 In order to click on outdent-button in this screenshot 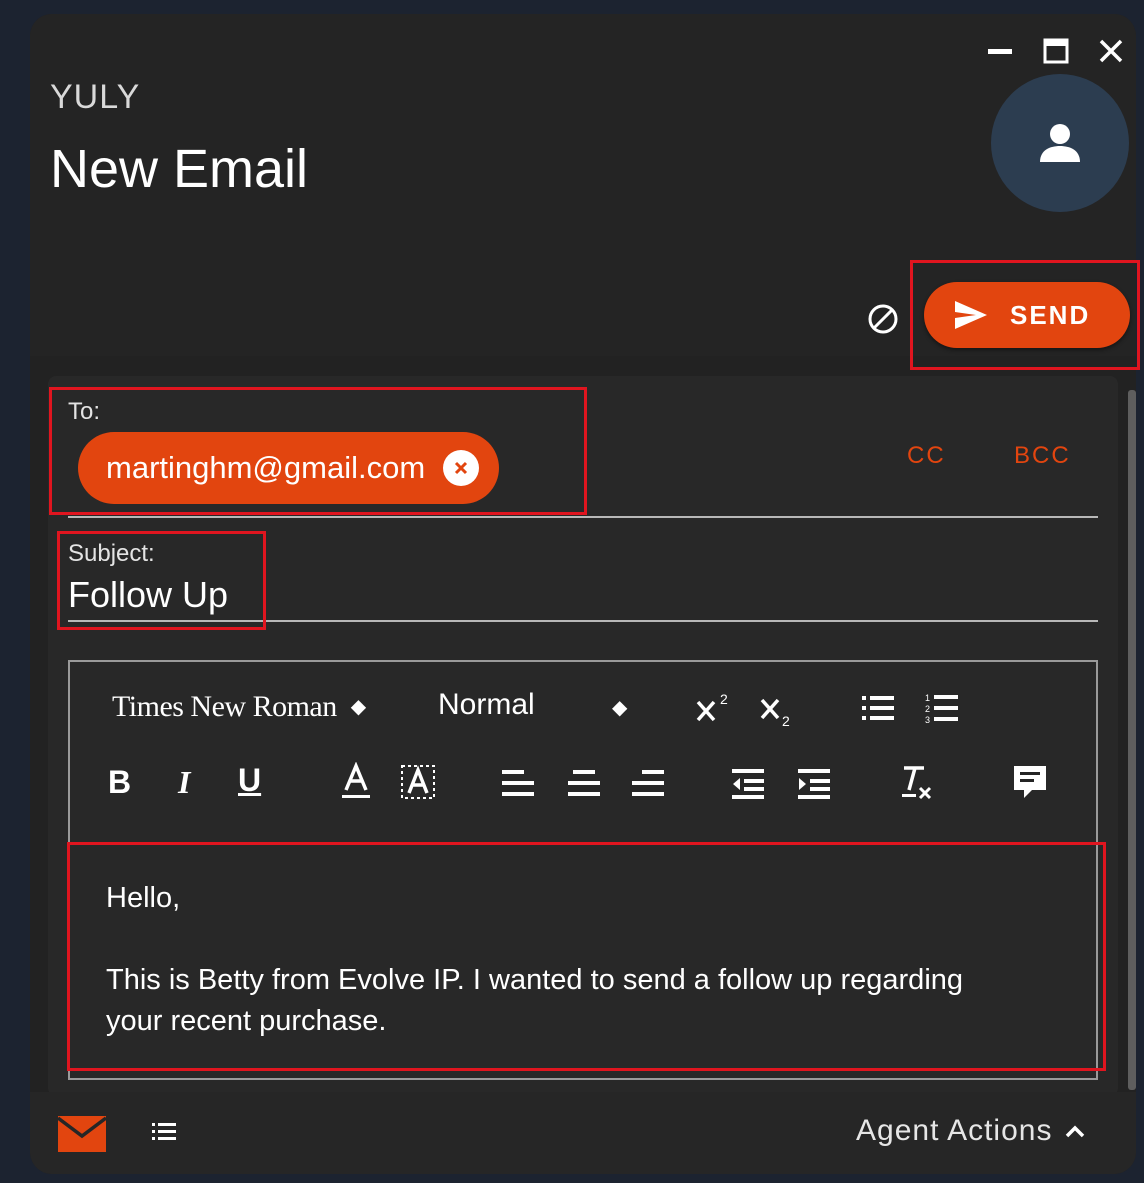, I will do `click(748, 784)`.